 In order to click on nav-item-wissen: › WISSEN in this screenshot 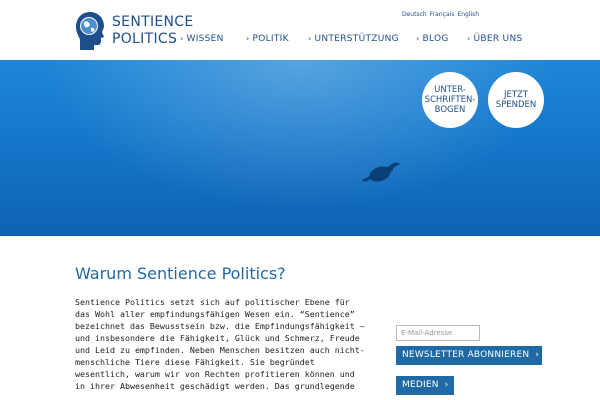, I will do `click(202, 39)`.